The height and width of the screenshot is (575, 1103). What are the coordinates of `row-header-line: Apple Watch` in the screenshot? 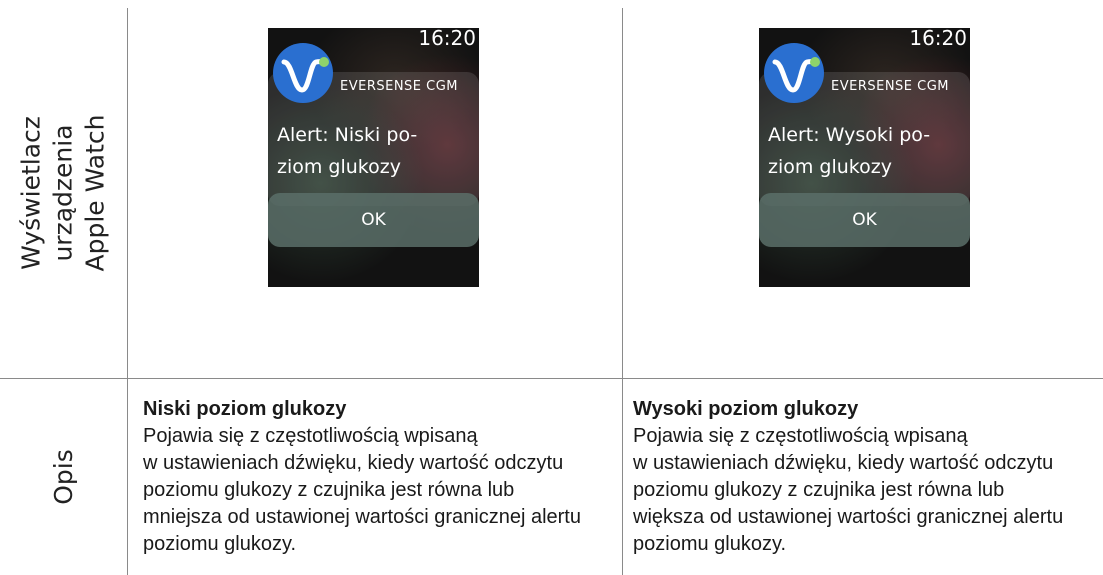 It's located at (95, 193).